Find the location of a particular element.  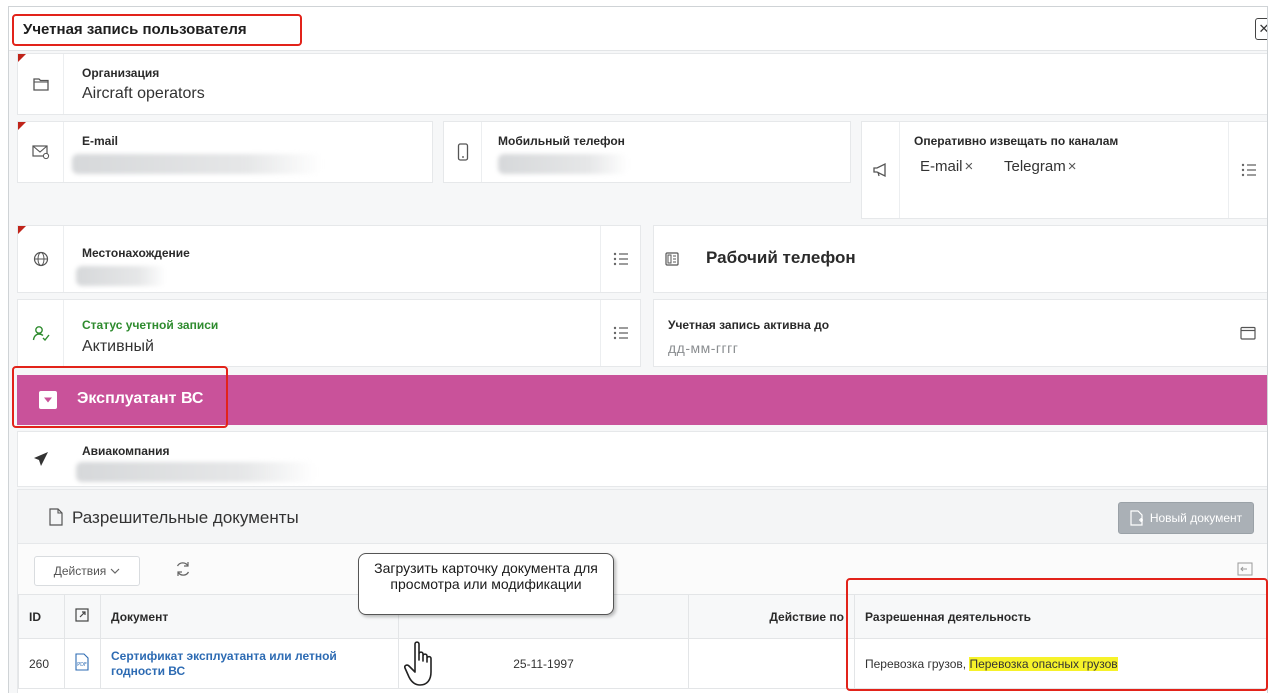

account-status-value: Активный is located at coordinates (118, 346).